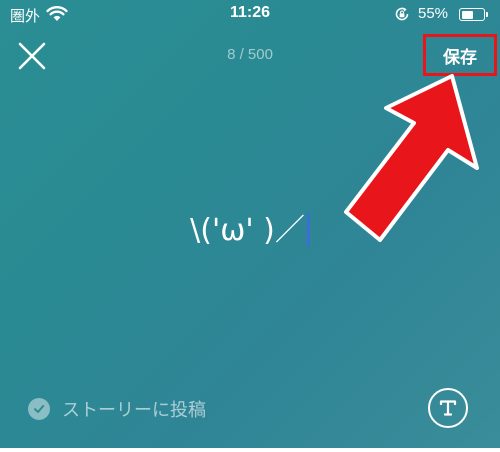 The height and width of the screenshot is (452, 500). I want to click on text-style-button, so click(448, 408).